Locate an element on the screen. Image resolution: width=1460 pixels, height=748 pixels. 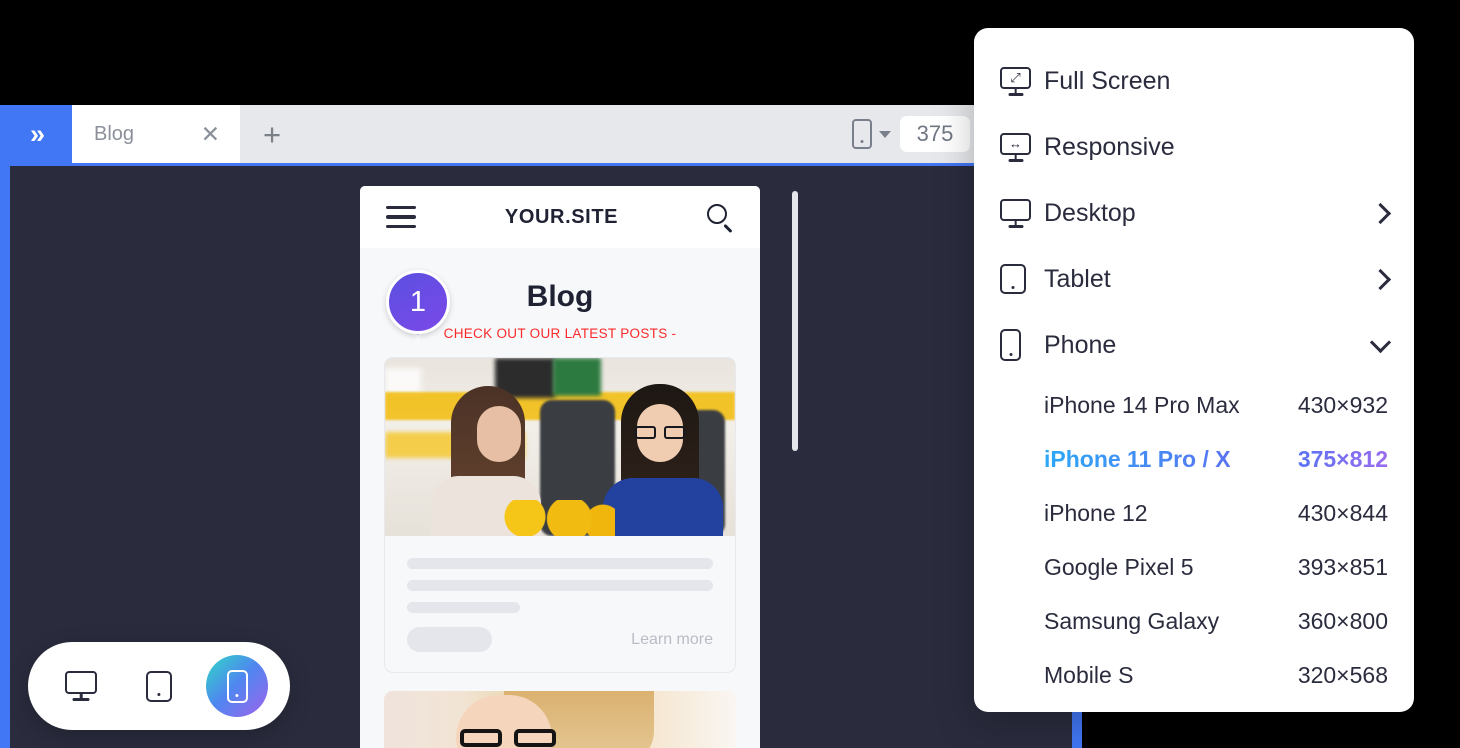
menu-item-label: Tablet is located at coordinates (1077, 278).